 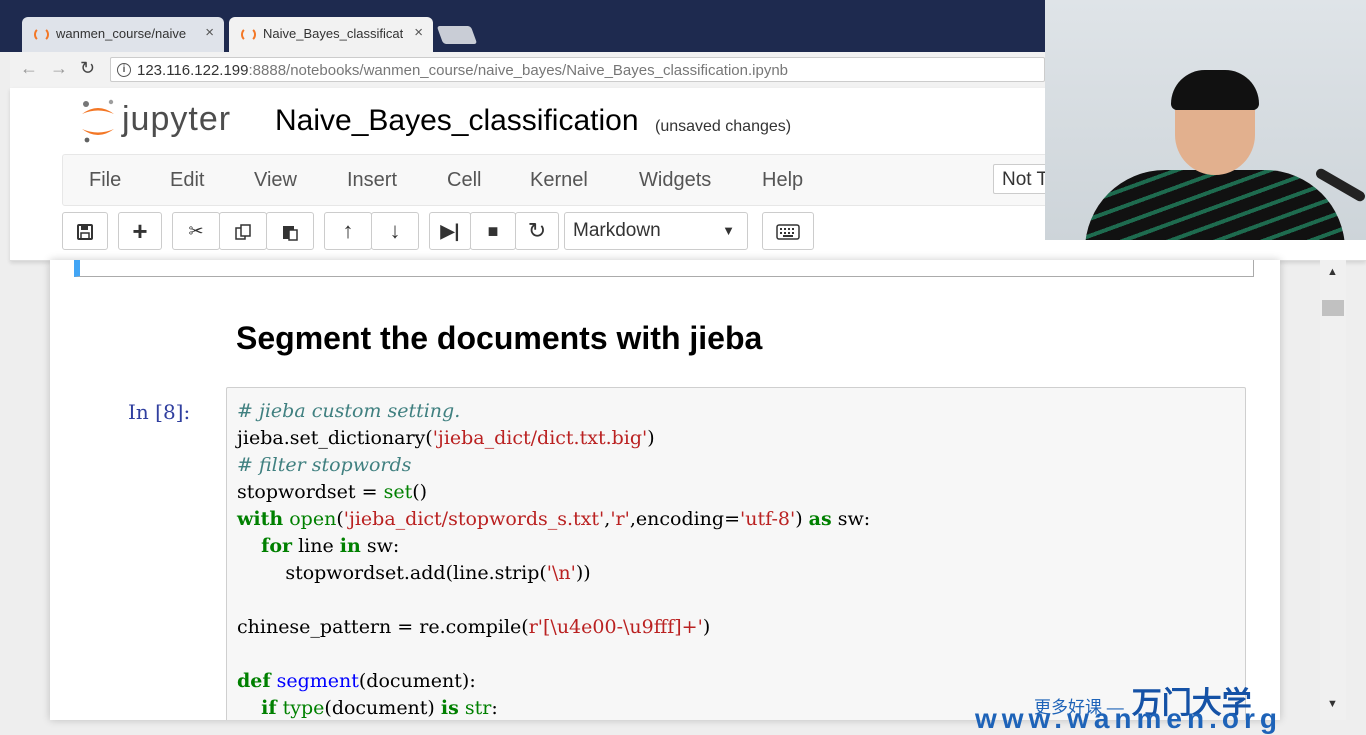 I want to click on restart-button: ↻, so click(x=537, y=231).